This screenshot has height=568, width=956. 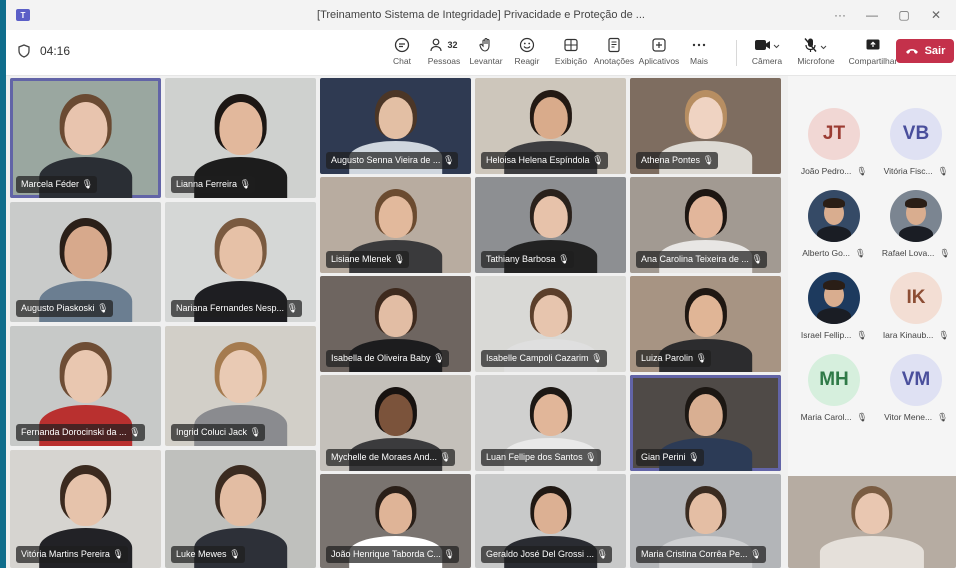 What do you see at coordinates (58, 308) in the screenshot?
I see `participant-name: Augusto Piaskoski` at bounding box center [58, 308].